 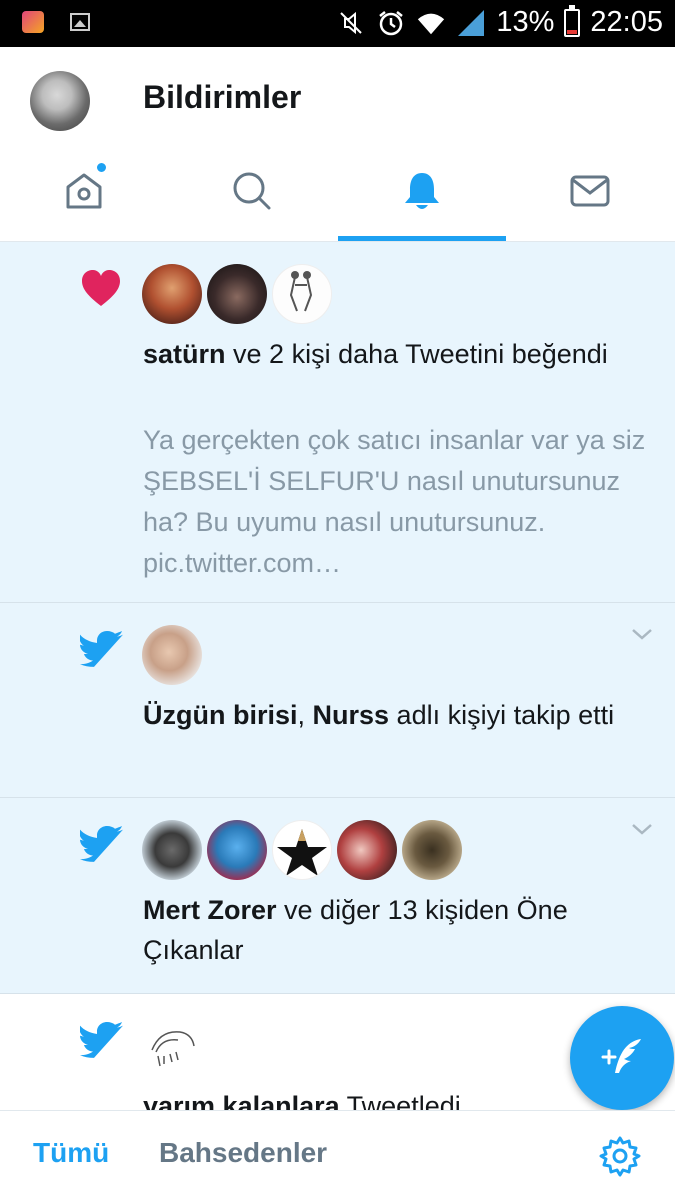 What do you see at coordinates (375, 354) in the screenshot?
I see `notification-text: satürn ve 2 kişi daha Tweetini beğendi` at bounding box center [375, 354].